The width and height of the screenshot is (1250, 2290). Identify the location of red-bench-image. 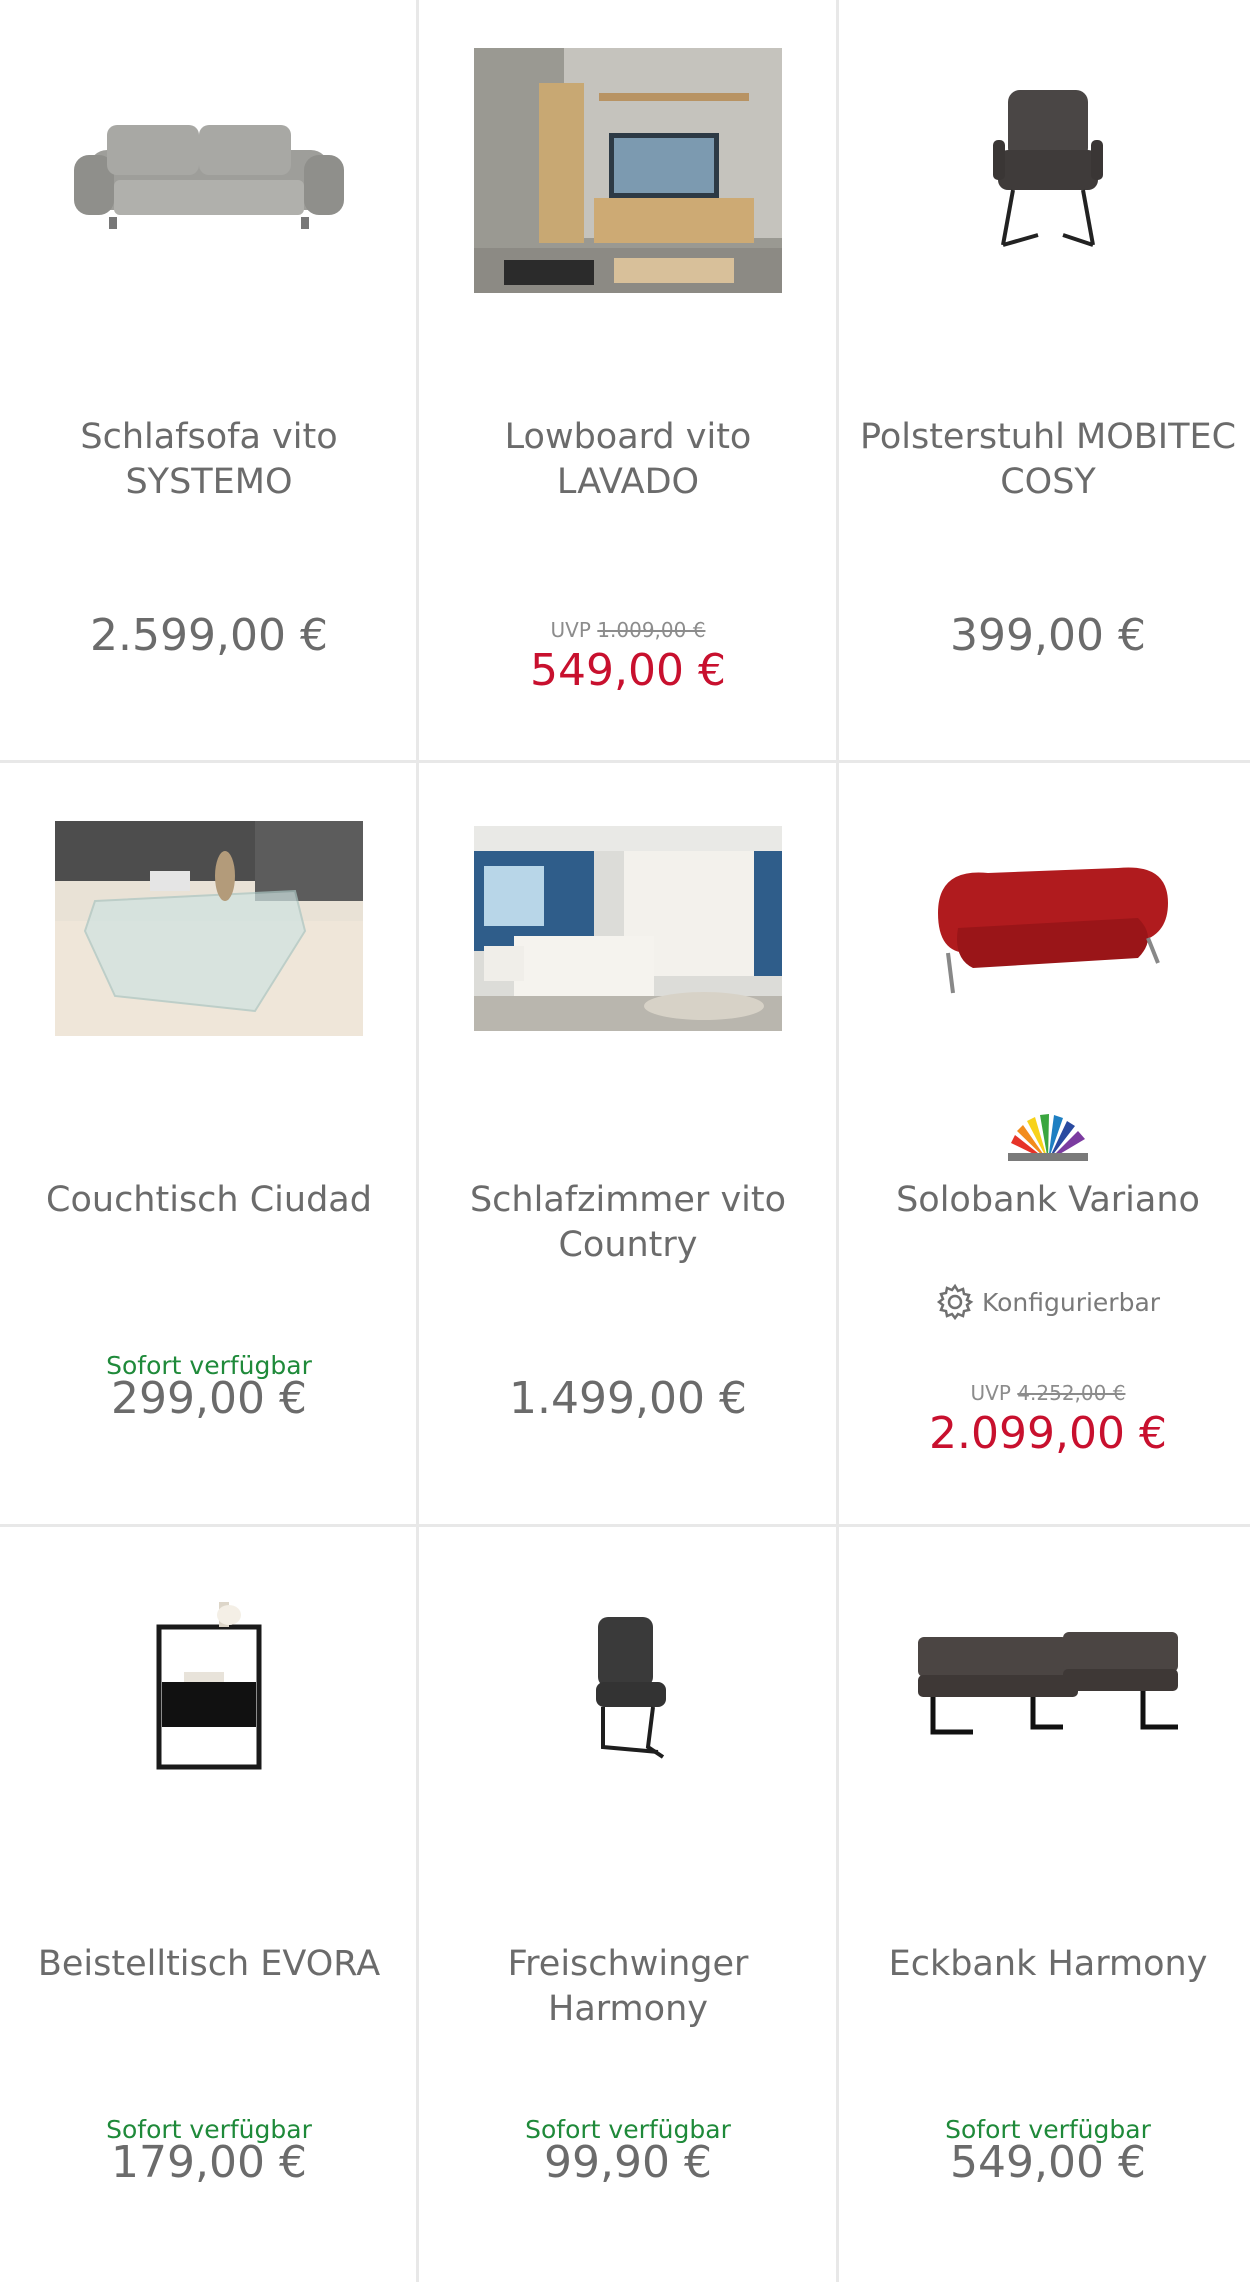
(1053, 930).